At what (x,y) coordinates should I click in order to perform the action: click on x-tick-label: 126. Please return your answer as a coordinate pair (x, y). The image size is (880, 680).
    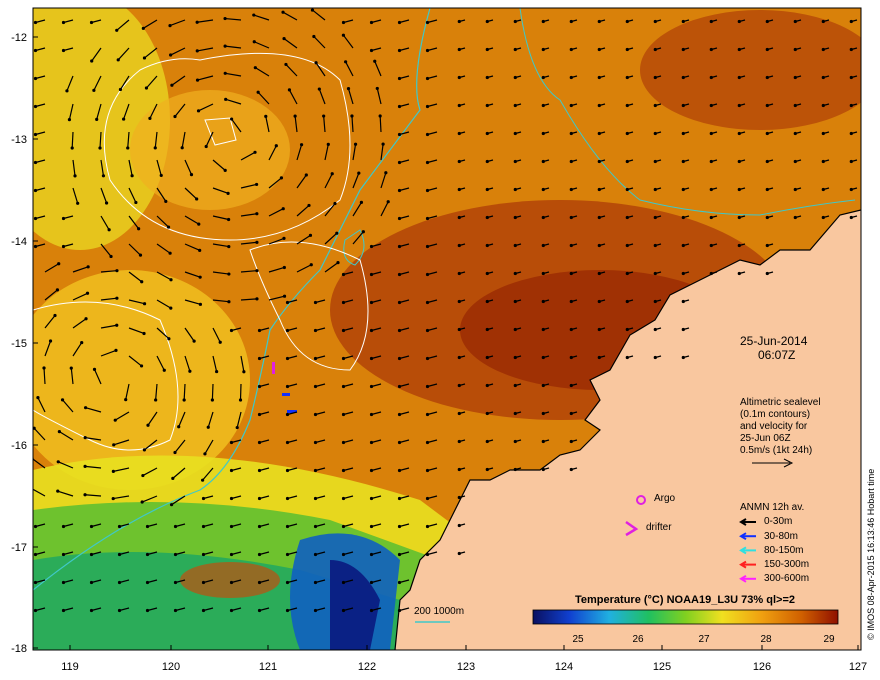
    Looking at the image, I should click on (762, 667).